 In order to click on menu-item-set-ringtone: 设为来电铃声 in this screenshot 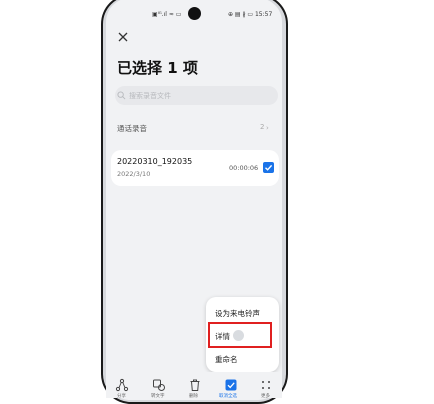, I will do `click(237, 313)`.